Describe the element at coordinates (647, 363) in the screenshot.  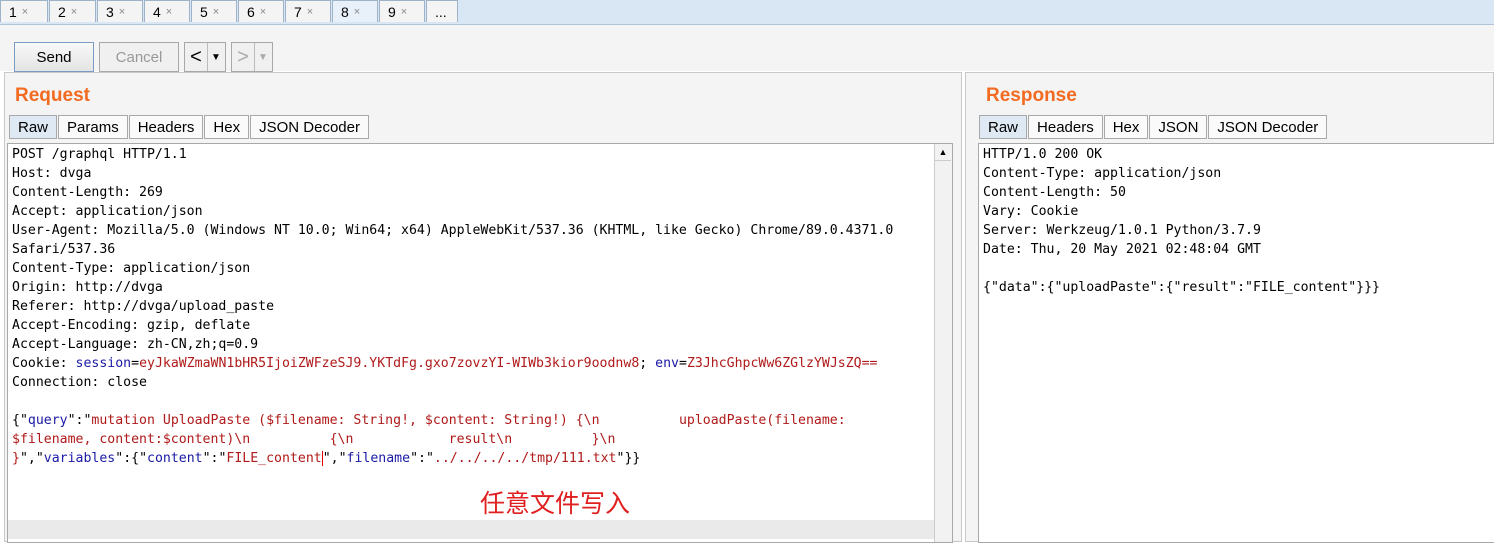
I see `cookie-sep: ;` at that location.